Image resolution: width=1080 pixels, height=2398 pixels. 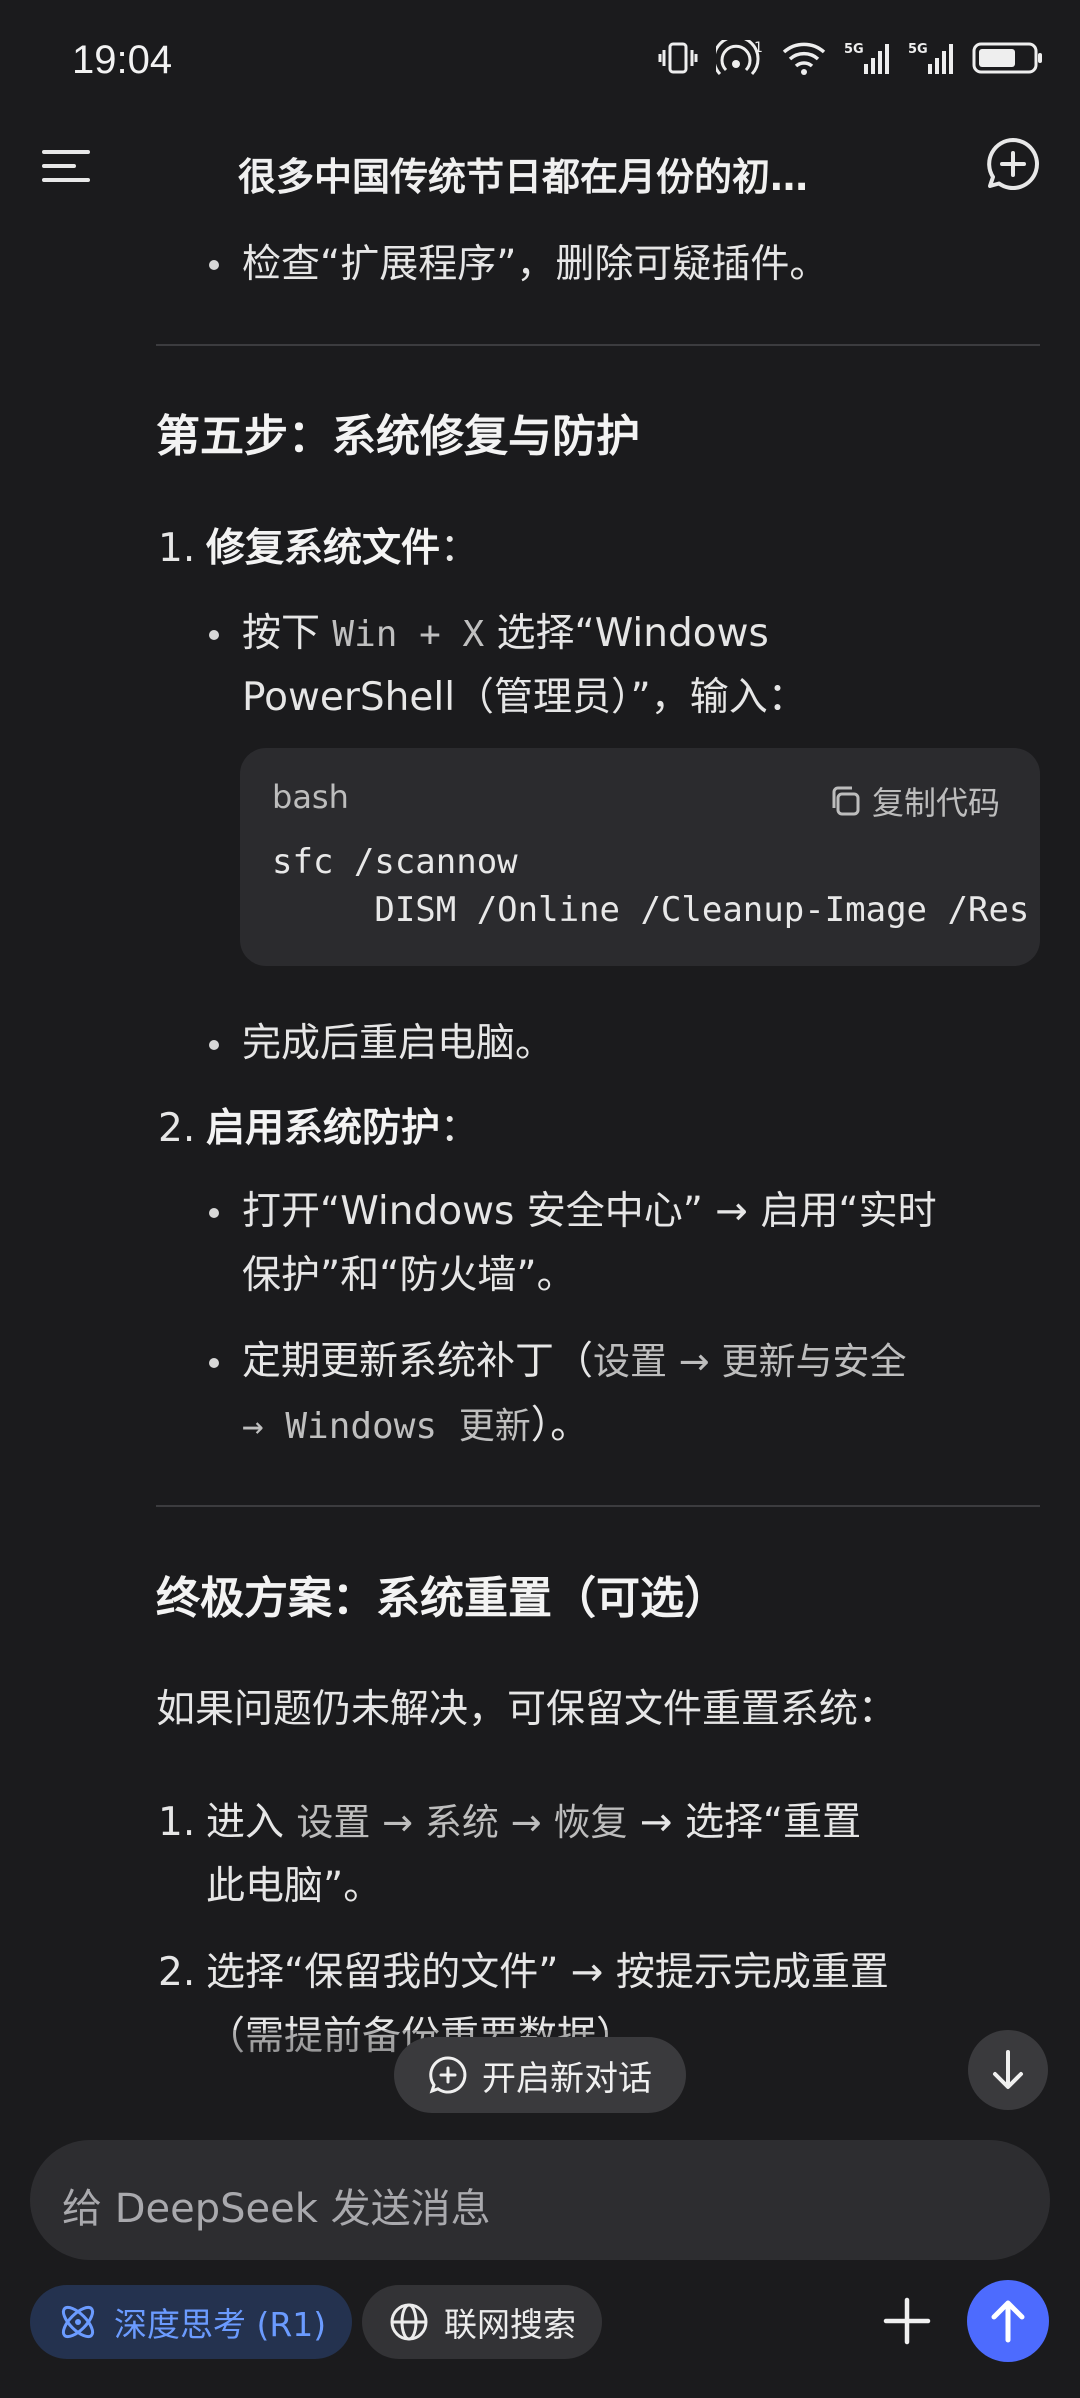 I want to click on scroll-down-button, so click(x=1008, y=2070).